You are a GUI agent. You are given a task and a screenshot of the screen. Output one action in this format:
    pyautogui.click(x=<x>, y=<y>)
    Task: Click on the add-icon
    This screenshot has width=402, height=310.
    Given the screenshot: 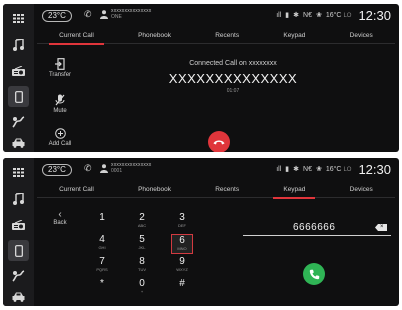 What is the action you would take?
    pyautogui.click(x=60, y=133)
    